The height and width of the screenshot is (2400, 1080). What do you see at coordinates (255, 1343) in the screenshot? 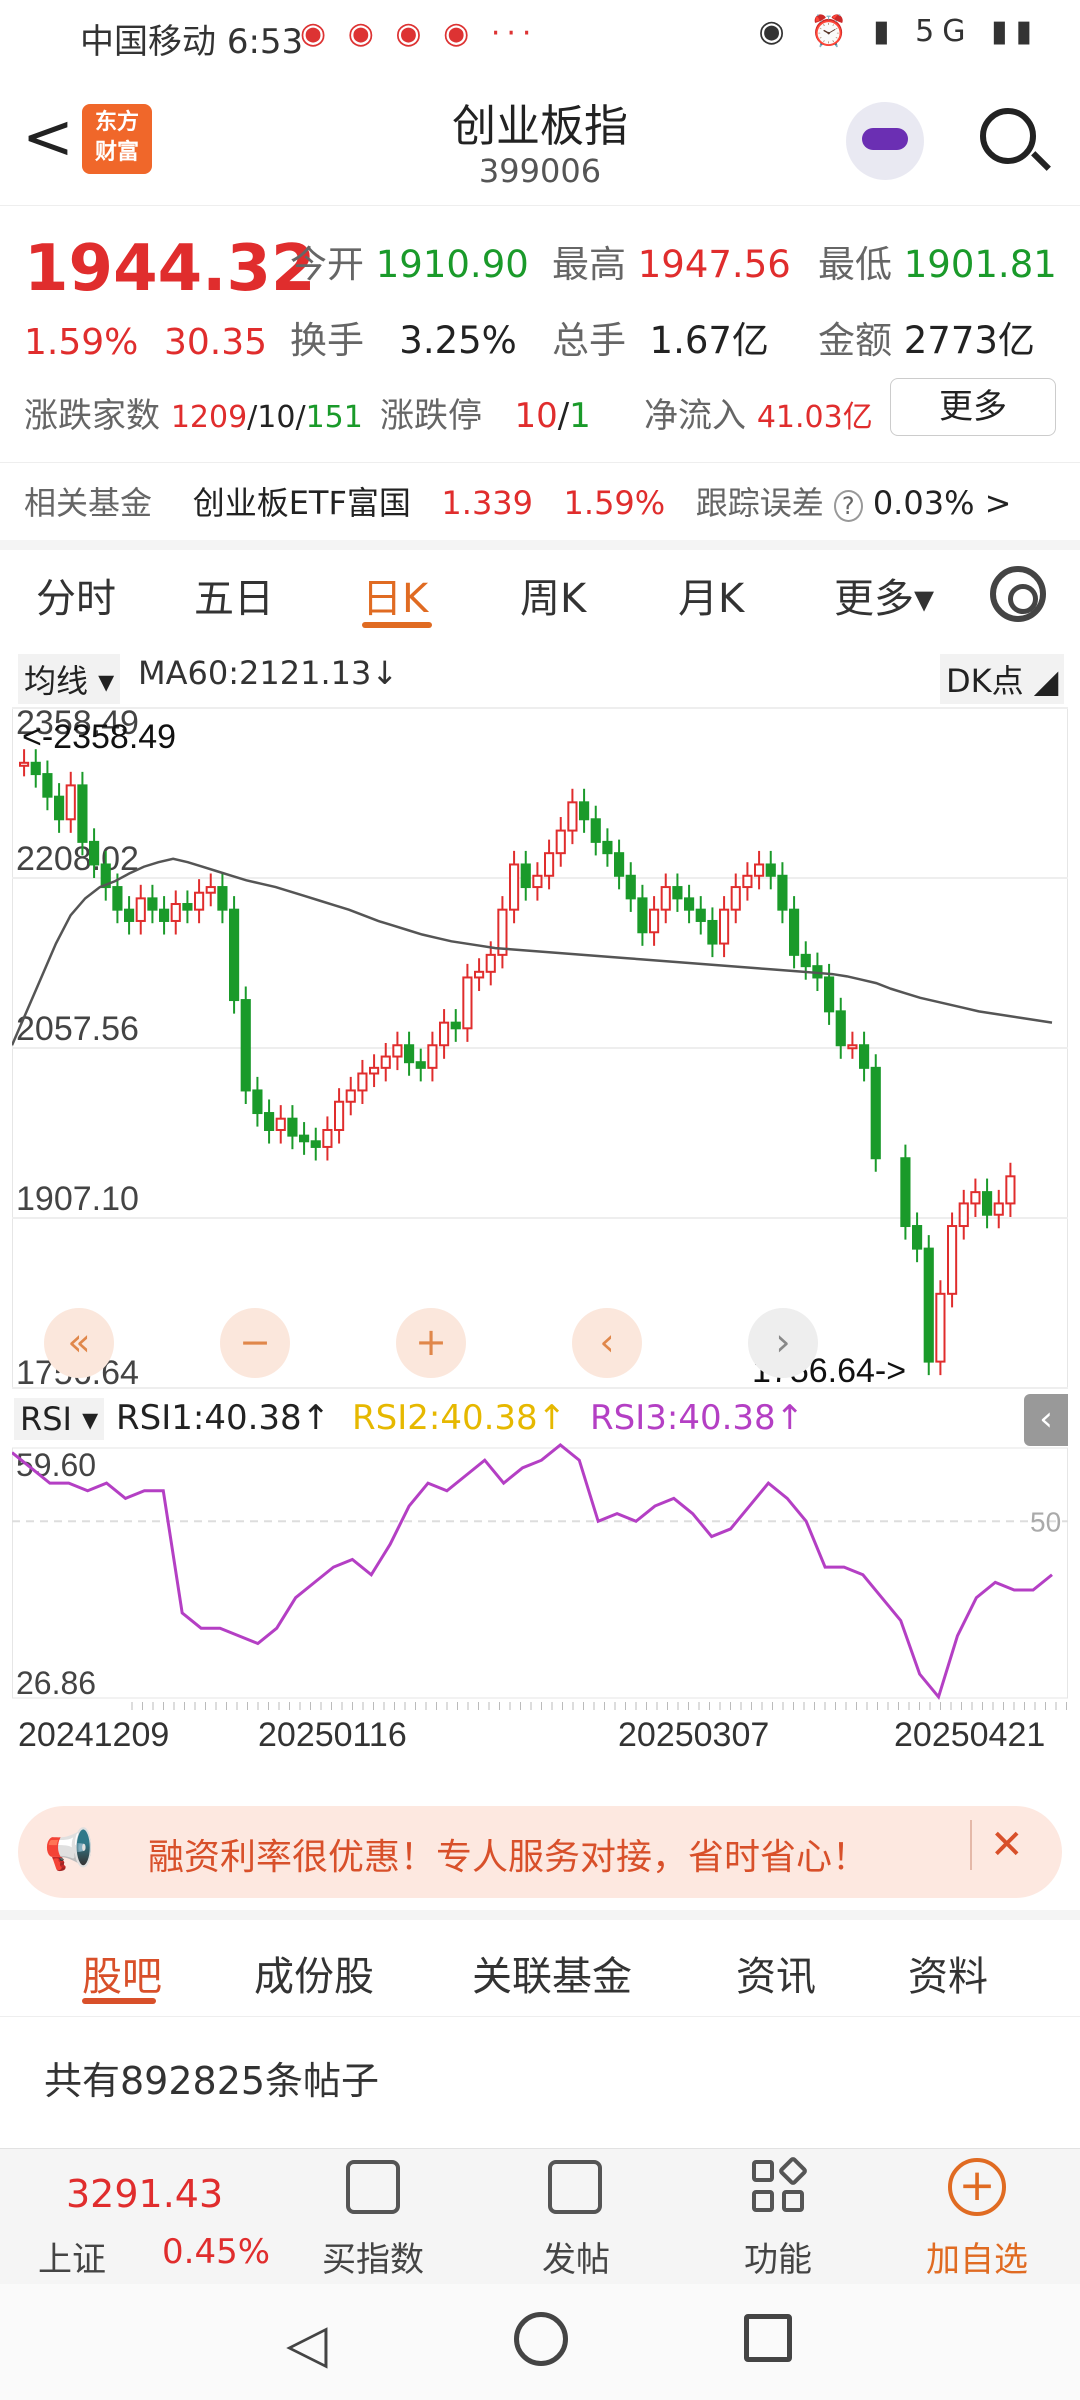
I see `zoom-out-button: −` at bounding box center [255, 1343].